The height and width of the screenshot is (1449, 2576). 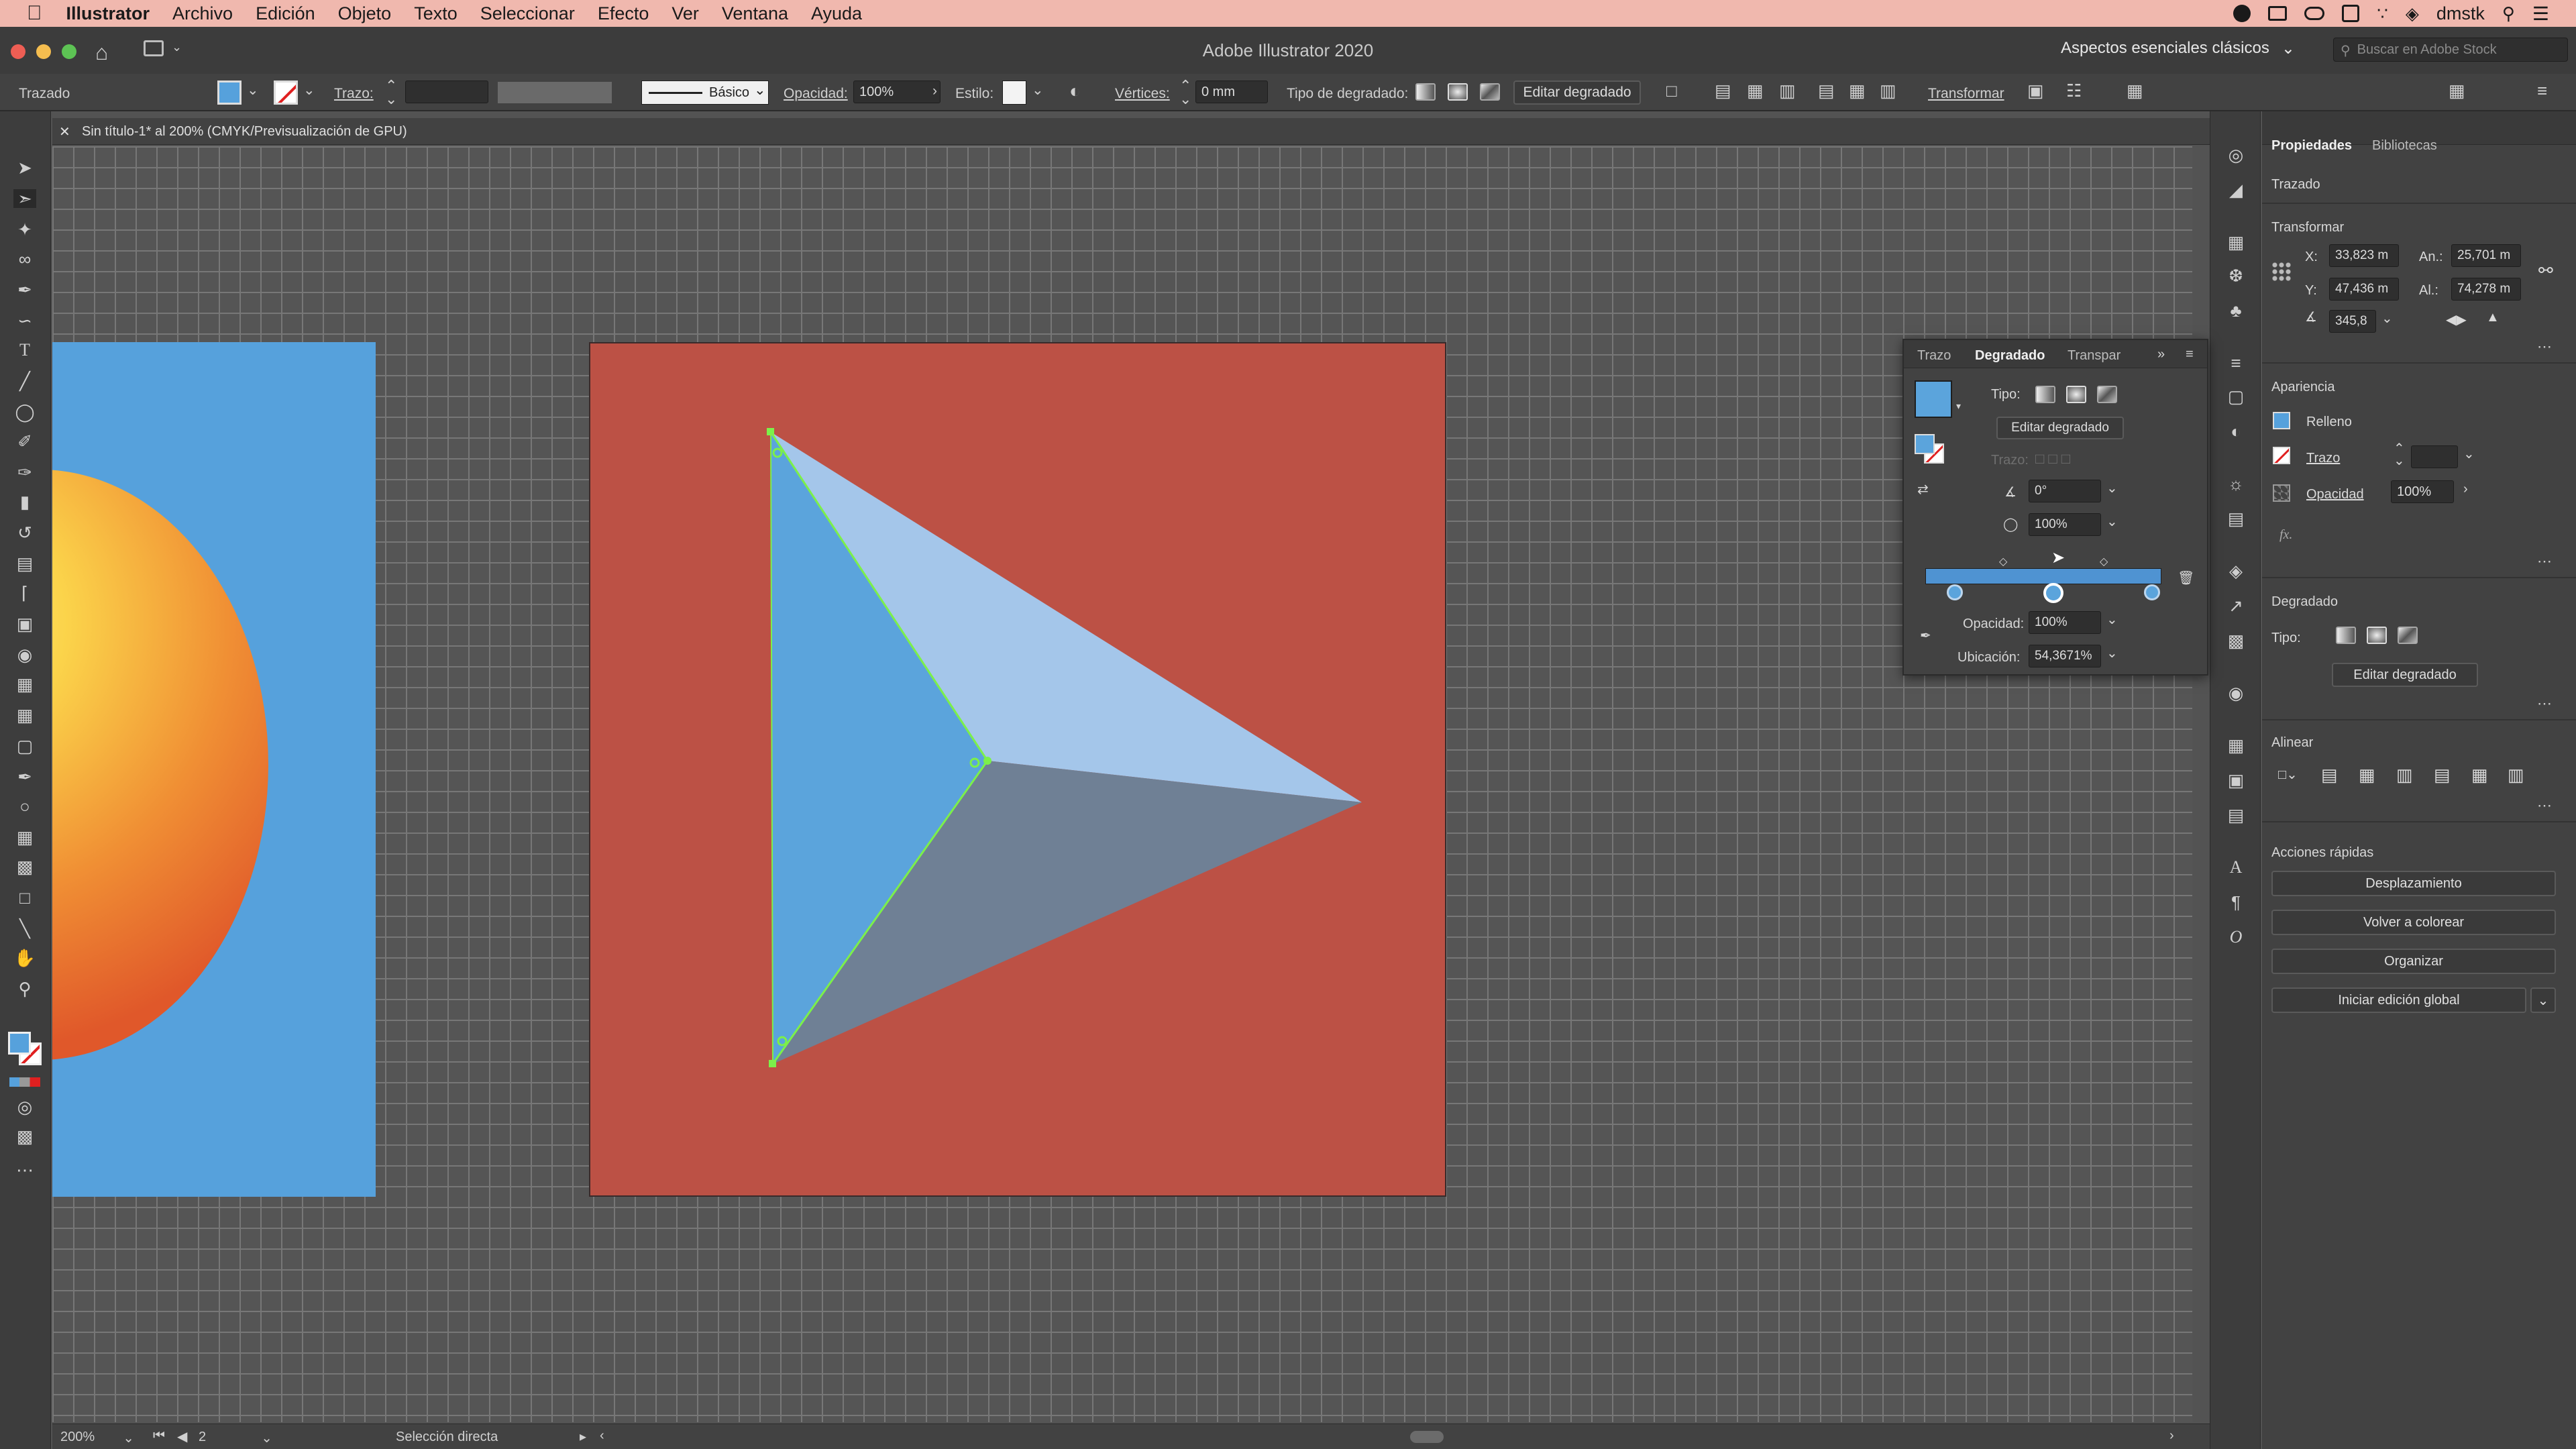 I want to click on stroke-weight-field, so click(x=446, y=91).